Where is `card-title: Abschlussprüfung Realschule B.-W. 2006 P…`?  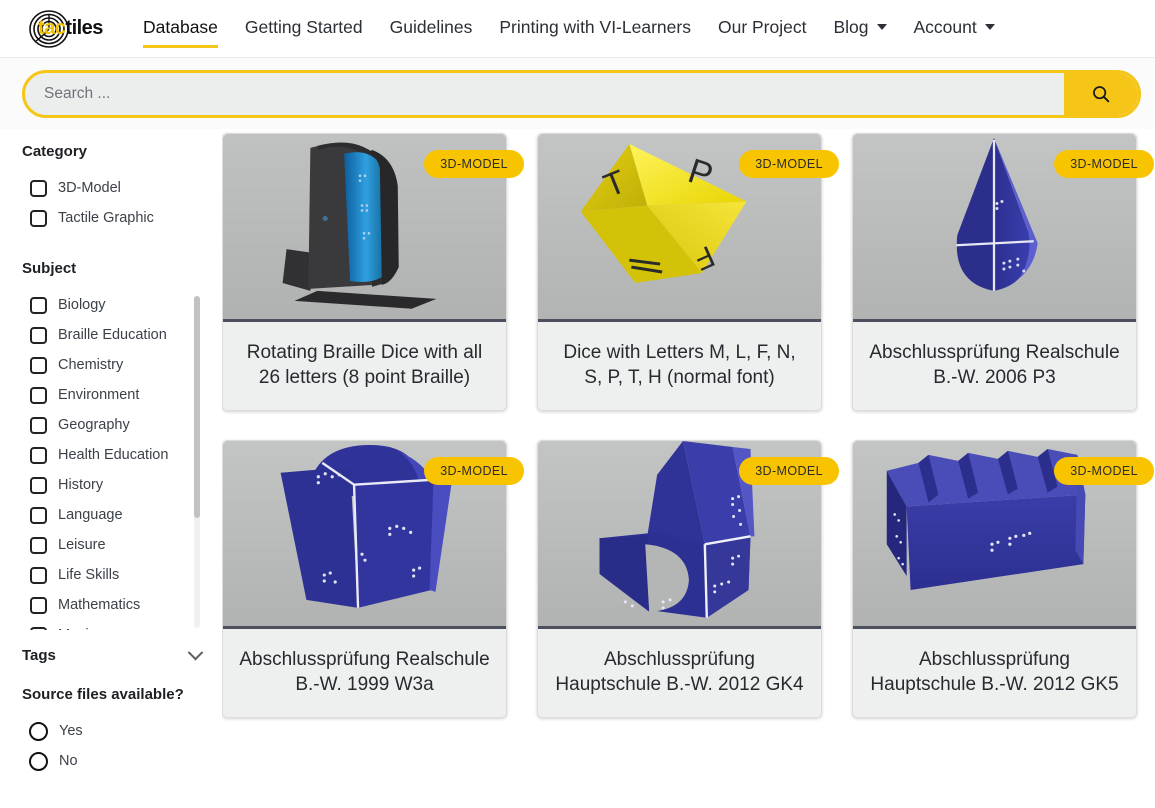 card-title: Abschlussprüfung Realschule B.-W. 2006 P… is located at coordinates (994, 365).